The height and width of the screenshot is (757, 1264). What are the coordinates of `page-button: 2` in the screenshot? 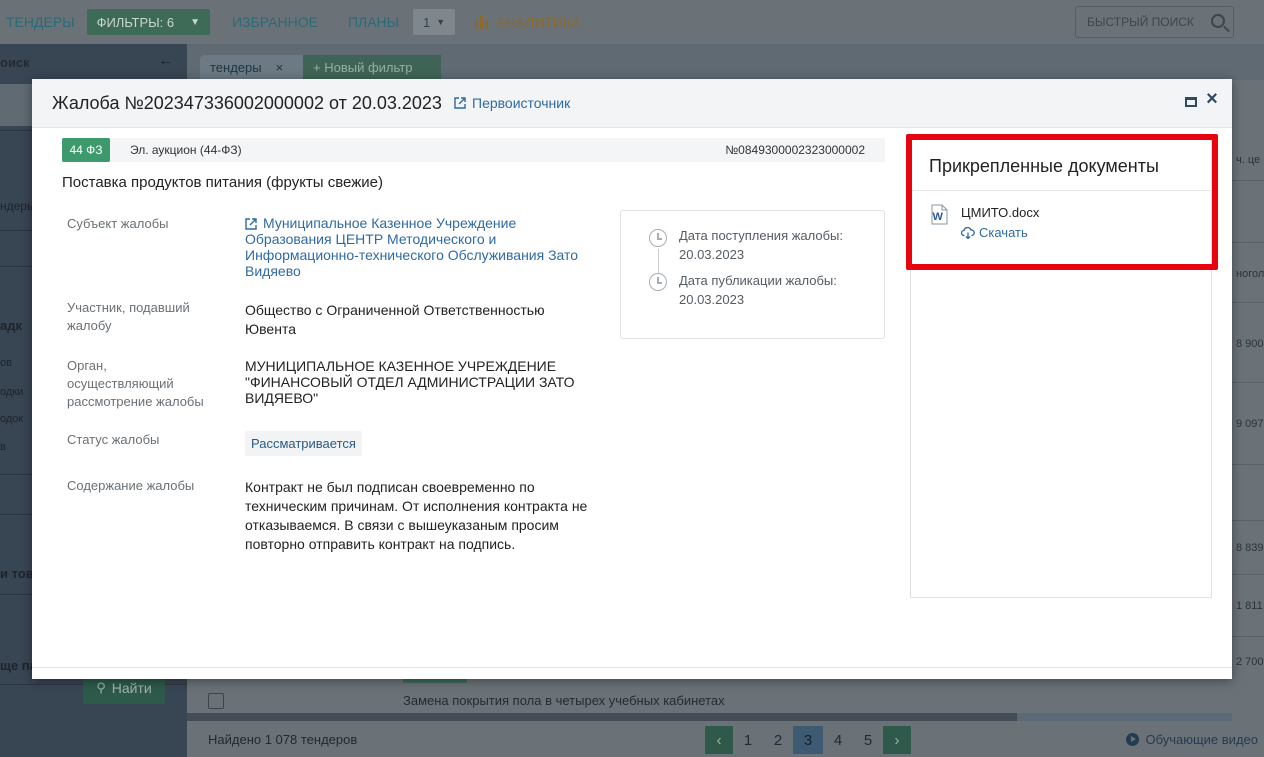 It's located at (778, 740).